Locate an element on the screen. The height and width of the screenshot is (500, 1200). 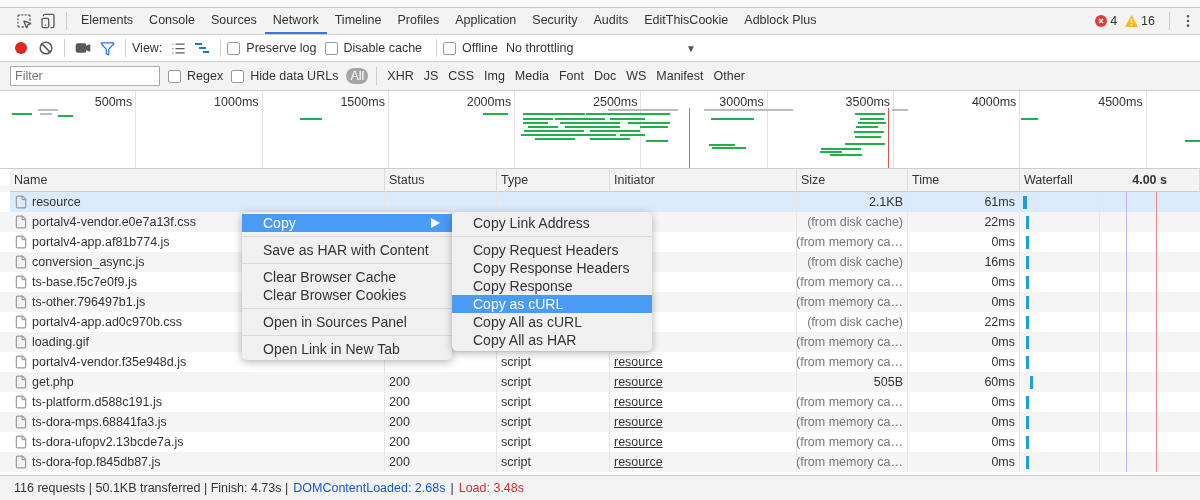
option-label: Preserve log is located at coordinates (281, 48).